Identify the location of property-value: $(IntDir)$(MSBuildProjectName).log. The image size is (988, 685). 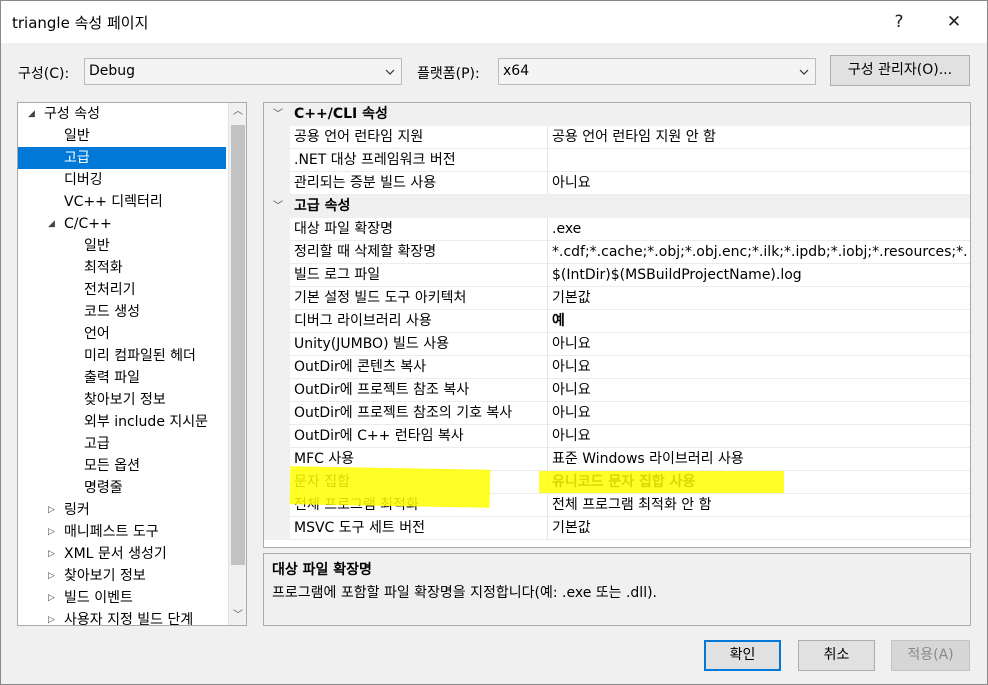
(760, 275).